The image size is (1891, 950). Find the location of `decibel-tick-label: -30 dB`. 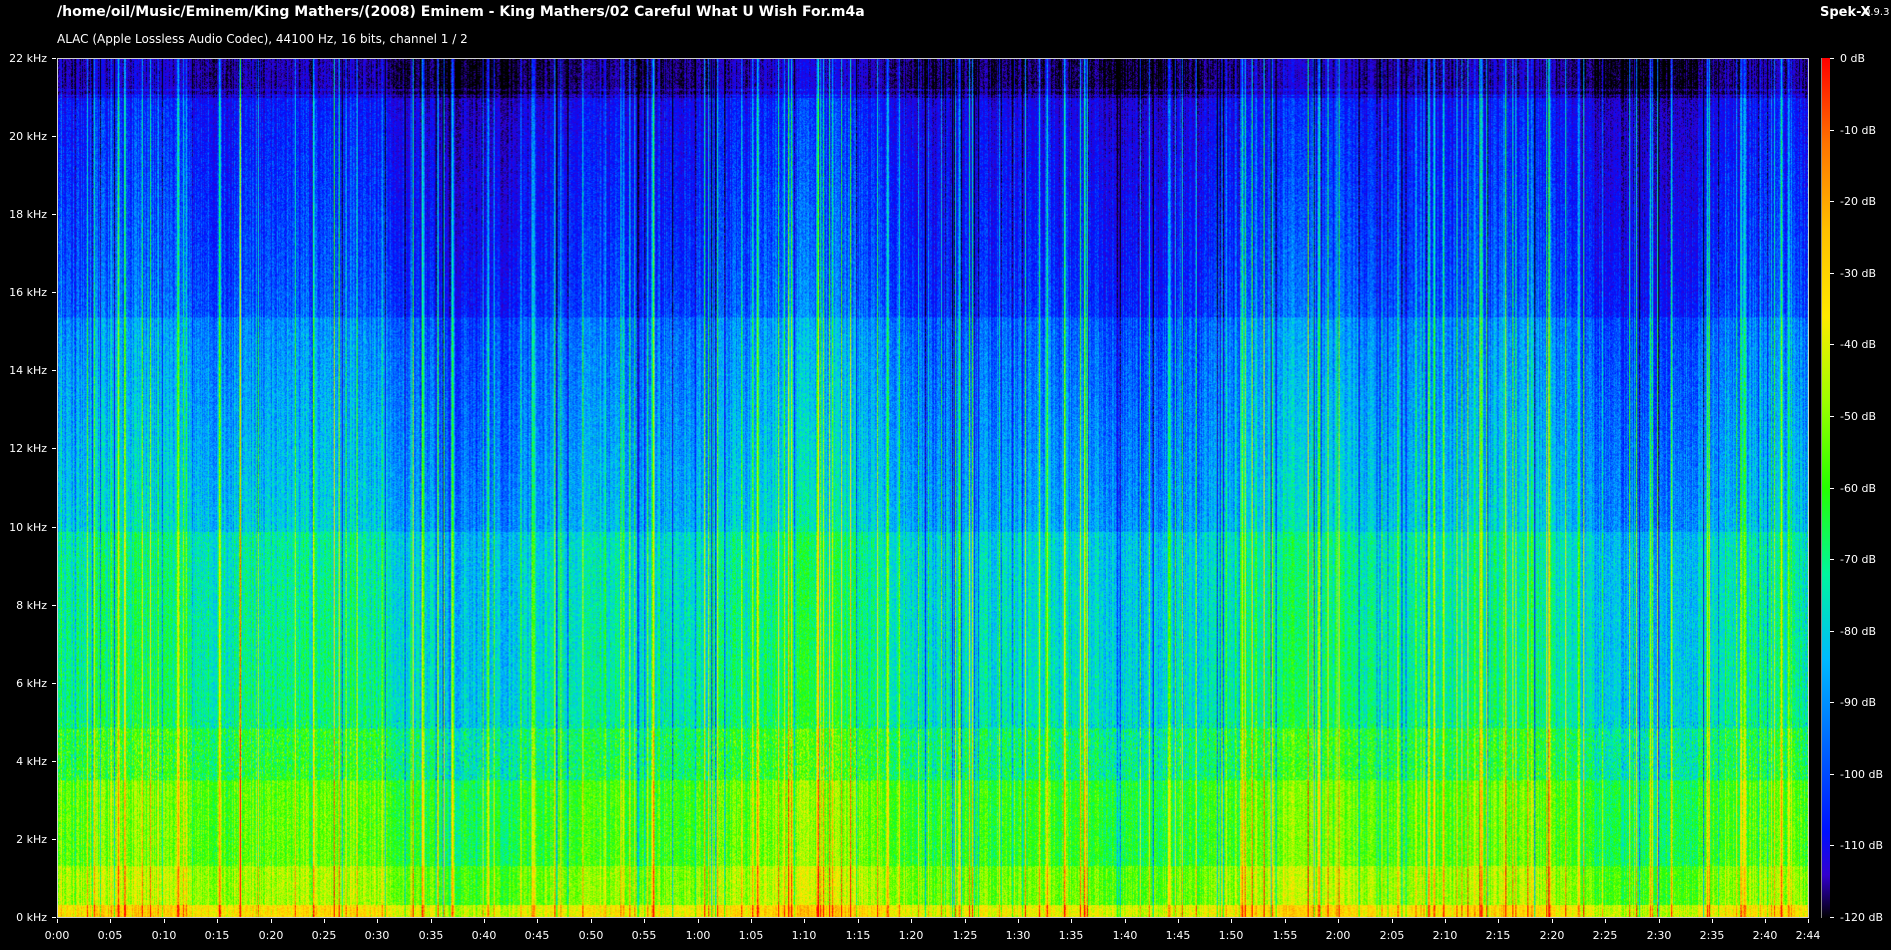

decibel-tick-label: -30 dB is located at coordinates (1858, 273).